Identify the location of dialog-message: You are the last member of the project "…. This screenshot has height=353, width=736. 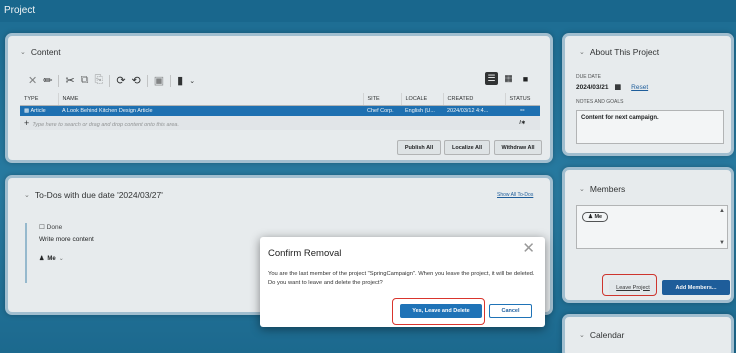
(401, 278).